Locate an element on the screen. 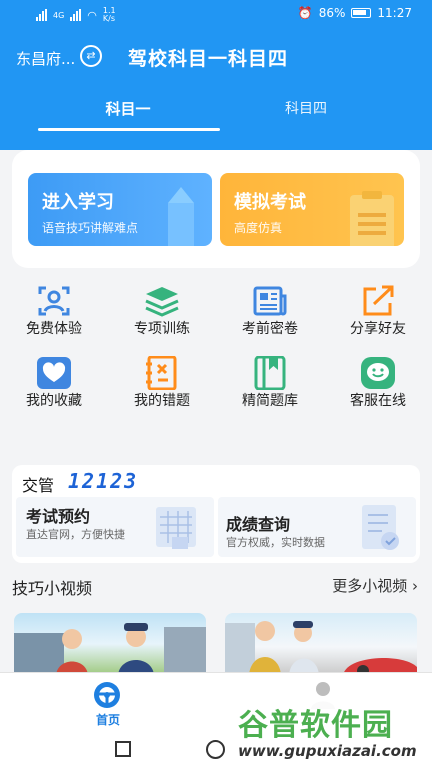 Image resolution: width=432 pixels, height=768 pixels. exam-booking-title: 考试预约 is located at coordinates (58, 516).